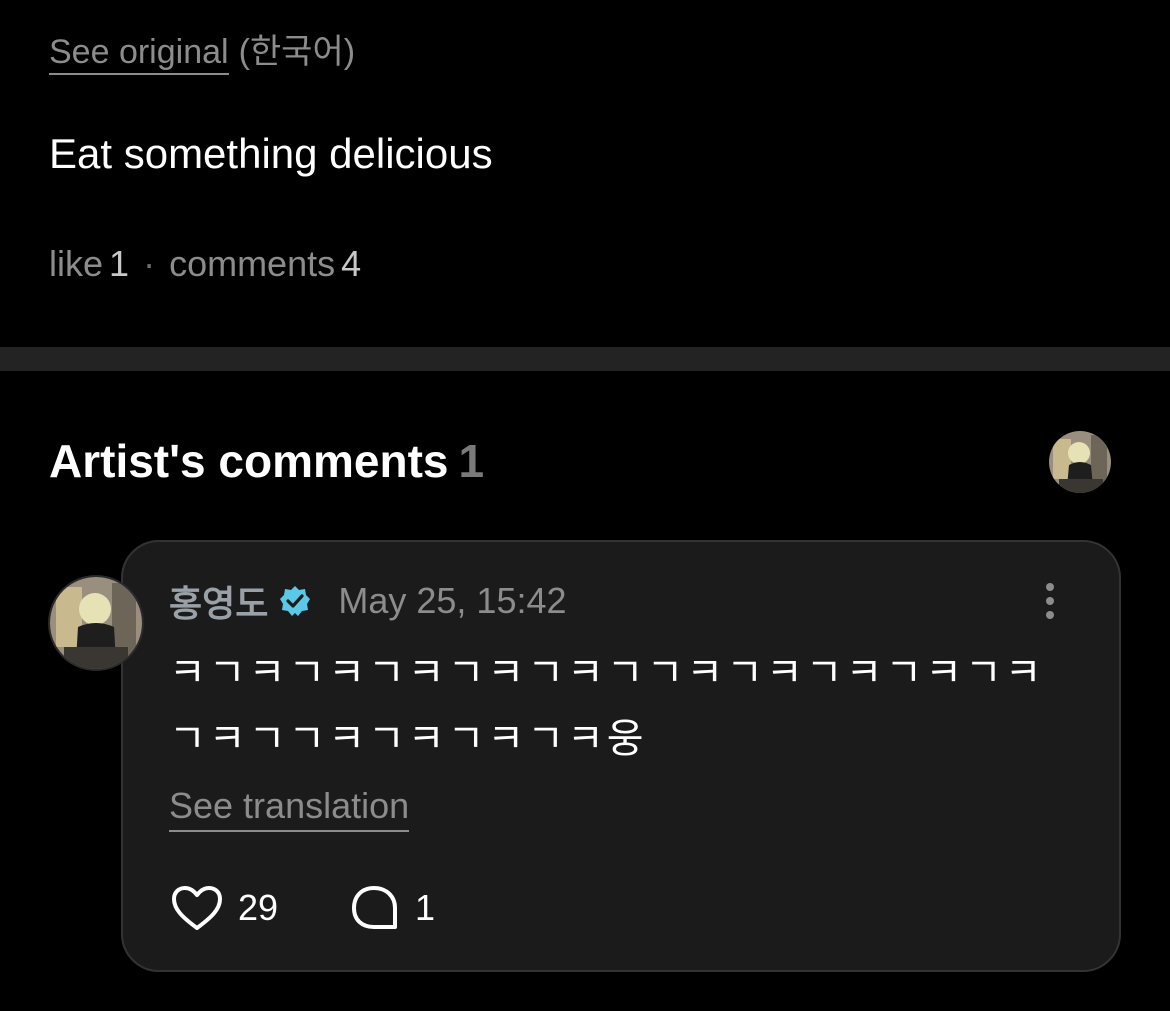  What do you see at coordinates (585, 359) in the screenshot?
I see `section-divider` at bounding box center [585, 359].